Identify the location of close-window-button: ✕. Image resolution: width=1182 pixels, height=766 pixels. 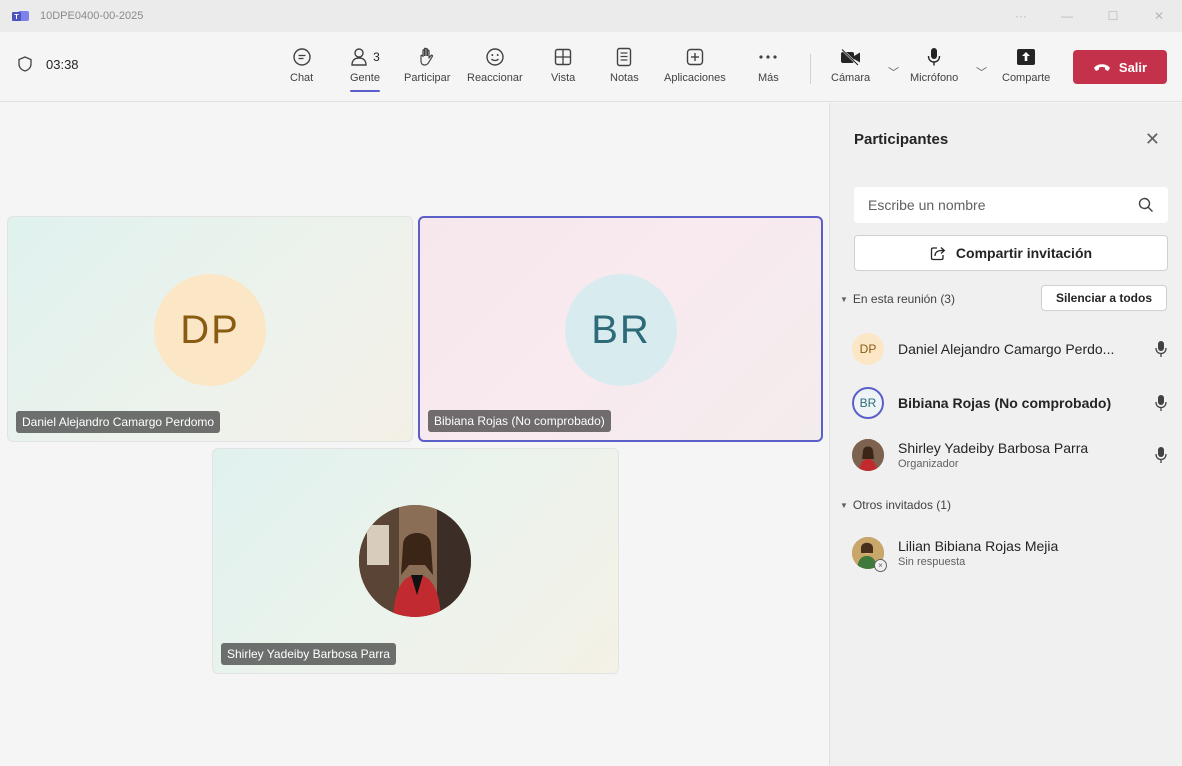
(1159, 16).